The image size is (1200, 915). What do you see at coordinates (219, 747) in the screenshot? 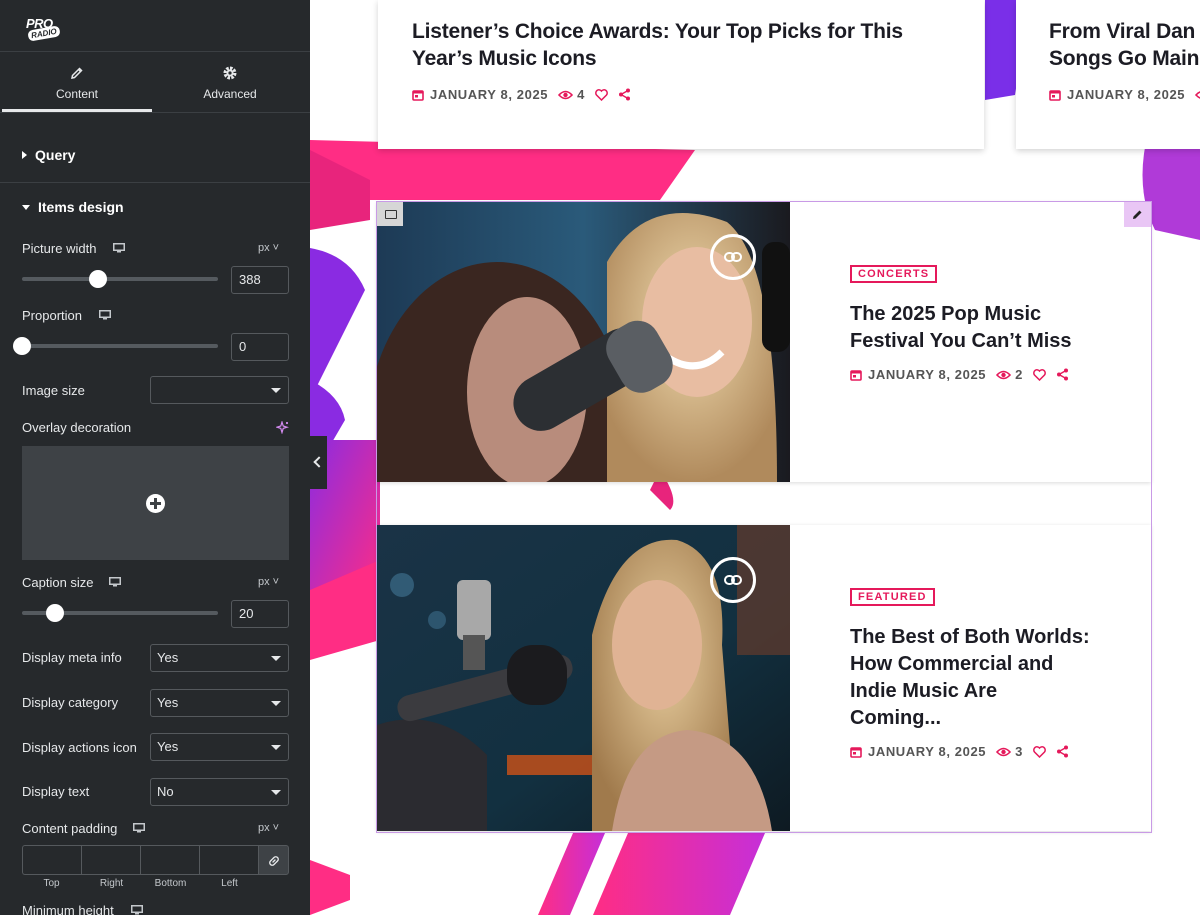
I see `display-actions-icon-select: Yes` at bounding box center [219, 747].